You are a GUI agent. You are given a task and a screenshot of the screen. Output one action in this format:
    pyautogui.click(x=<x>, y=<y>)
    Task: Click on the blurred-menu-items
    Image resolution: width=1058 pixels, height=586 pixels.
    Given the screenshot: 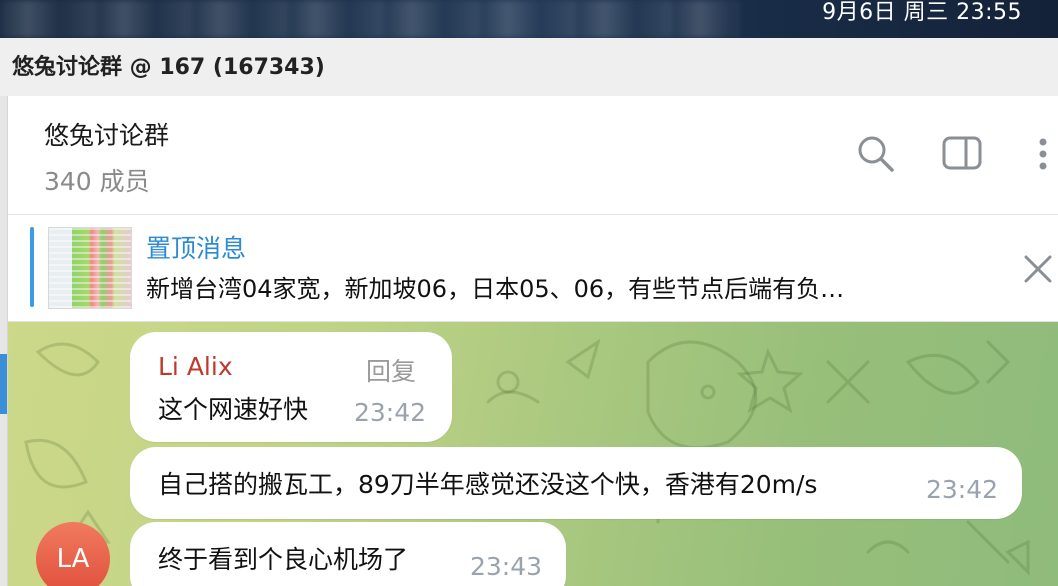 What is the action you would take?
    pyautogui.click(x=370, y=19)
    